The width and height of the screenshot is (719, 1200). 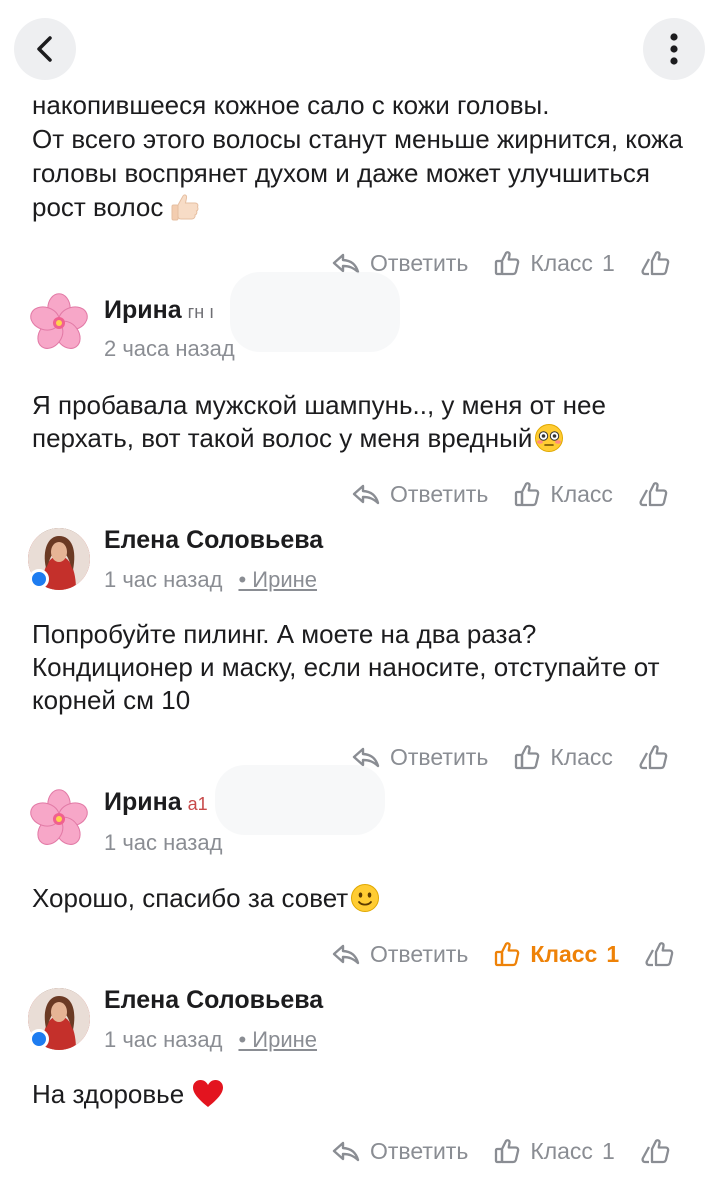 I want to click on slightly-smiling-face-emoji, so click(x=365, y=898).